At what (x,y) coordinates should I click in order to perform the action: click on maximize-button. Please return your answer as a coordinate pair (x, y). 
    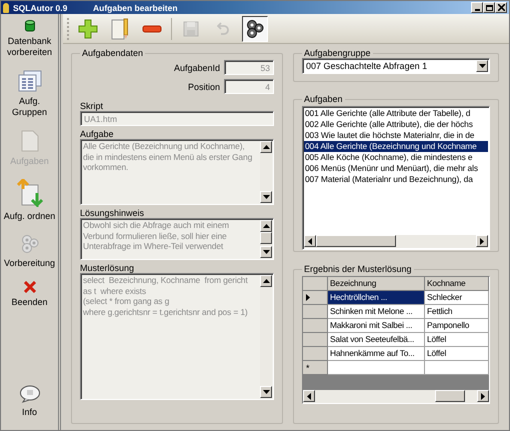
    Looking at the image, I should click on (489, 7).